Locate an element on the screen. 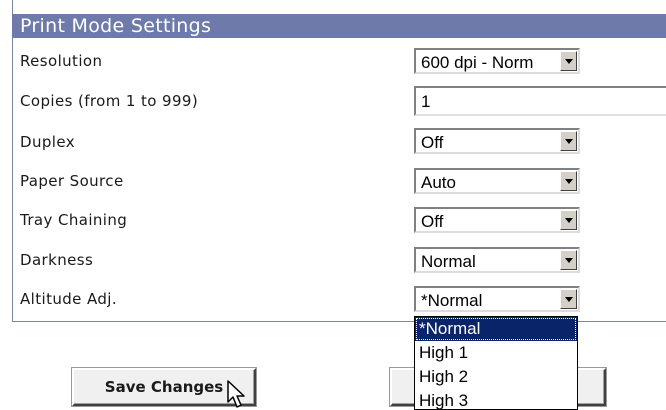 This screenshot has width=666, height=410. resolution-select: 600 dpi - Norm is located at coordinates (497, 61).